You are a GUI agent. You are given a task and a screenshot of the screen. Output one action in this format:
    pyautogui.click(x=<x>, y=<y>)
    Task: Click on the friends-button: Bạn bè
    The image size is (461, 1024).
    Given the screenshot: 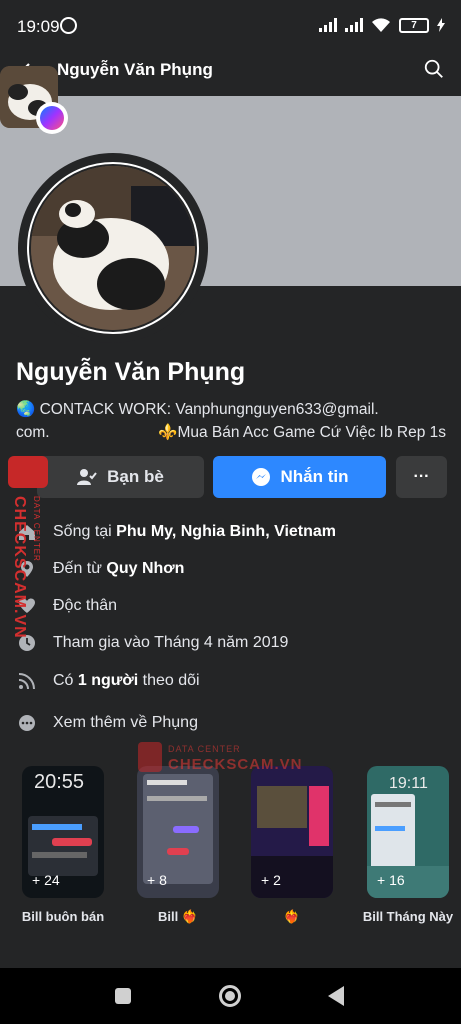 What is the action you would take?
    pyautogui.click(x=120, y=477)
    